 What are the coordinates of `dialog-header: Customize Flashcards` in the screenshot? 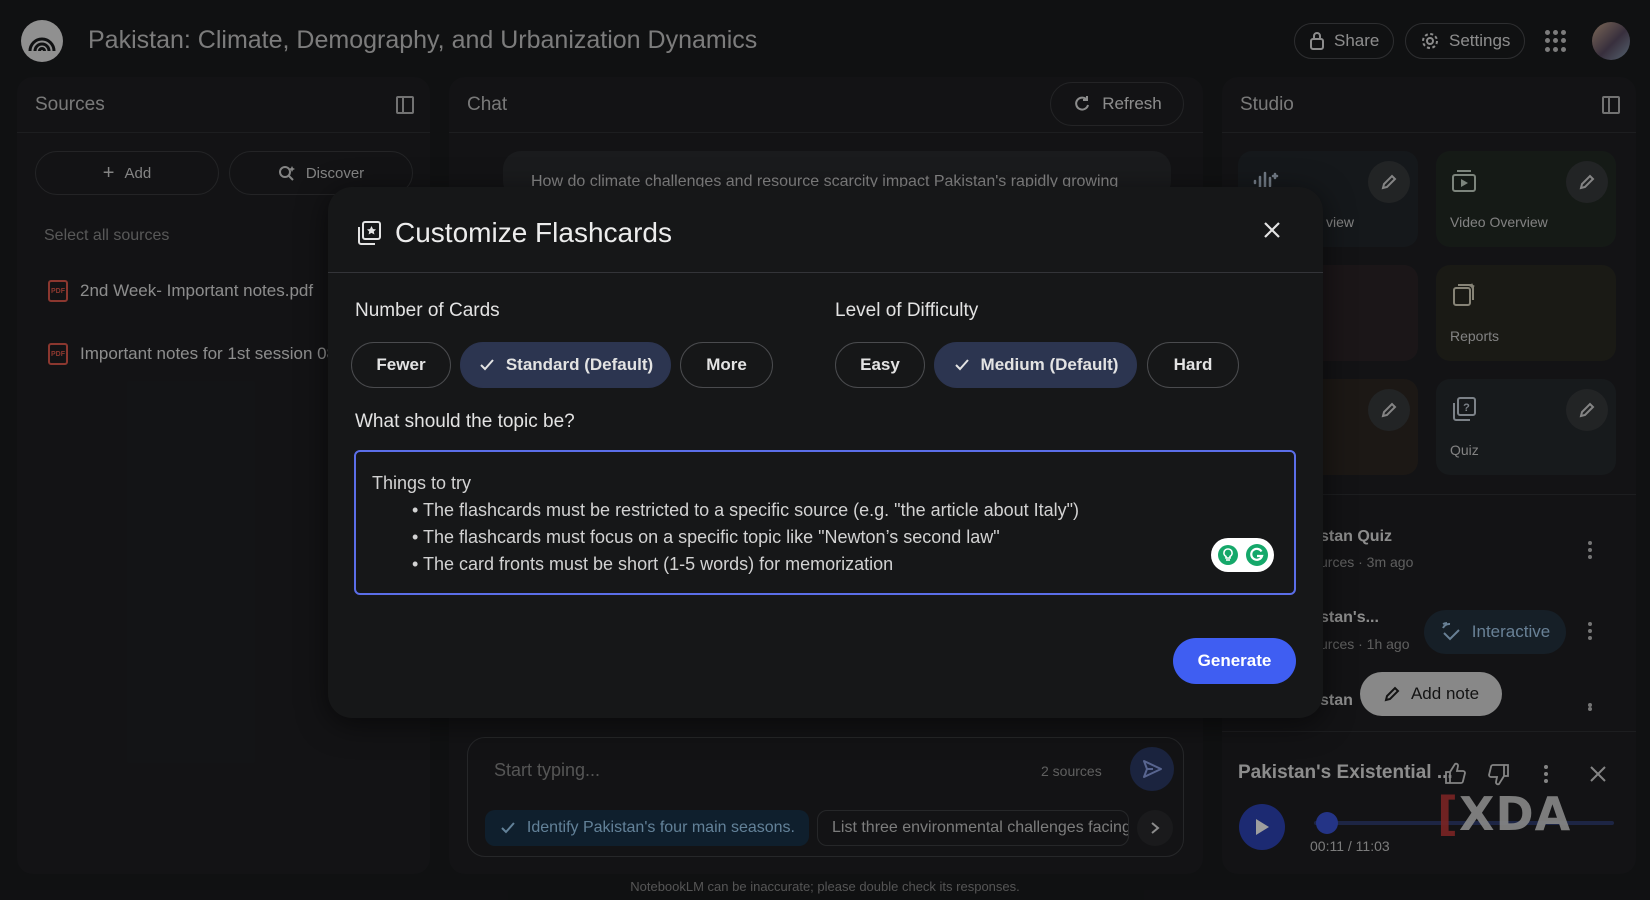 It's located at (825, 230).